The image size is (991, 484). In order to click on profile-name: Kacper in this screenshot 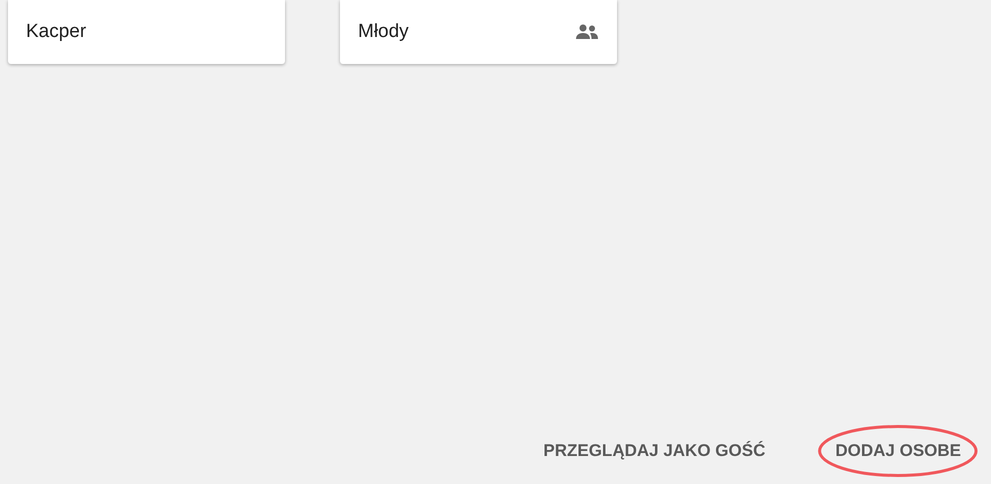, I will do `click(56, 32)`.